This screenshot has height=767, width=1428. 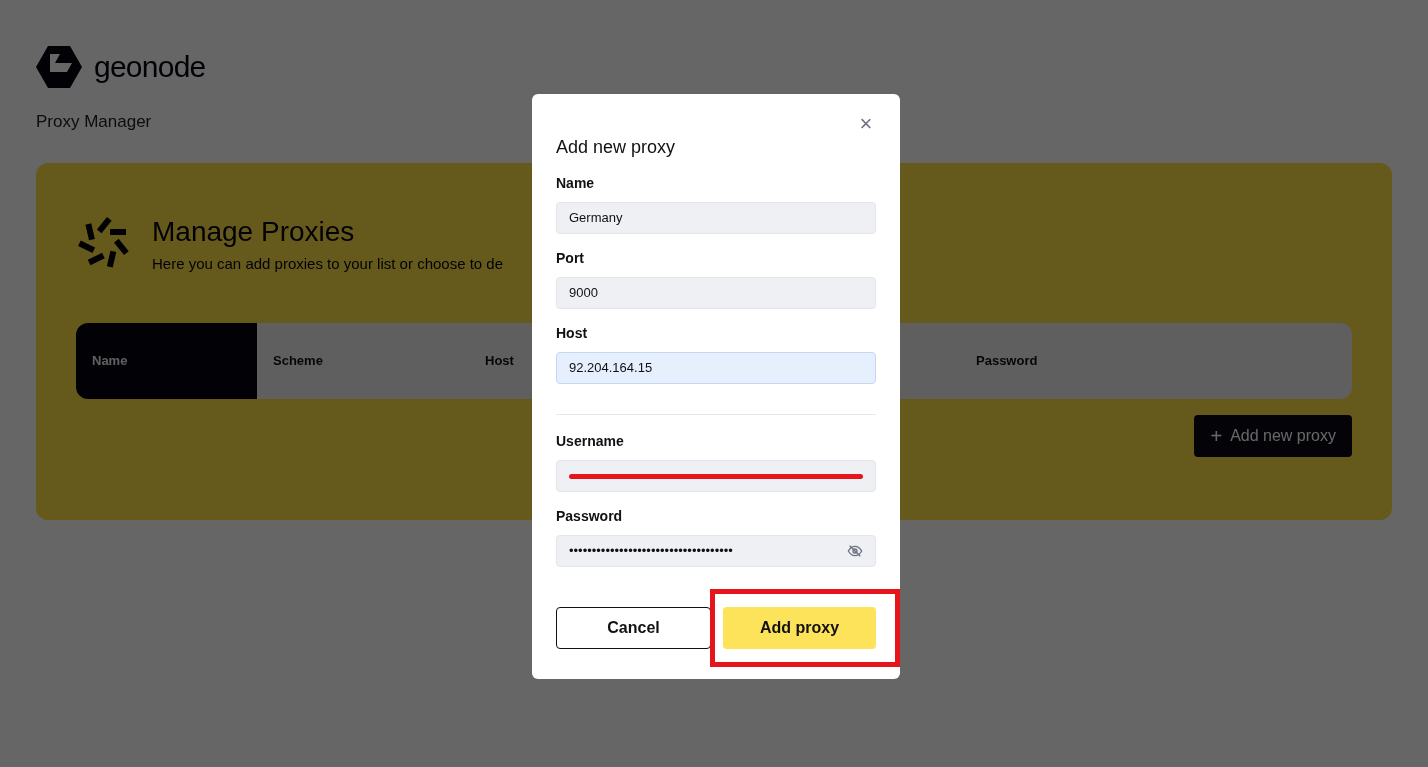 What do you see at coordinates (254, 231) in the screenshot?
I see `card-title: Manage Proxies` at bounding box center [254, 231].